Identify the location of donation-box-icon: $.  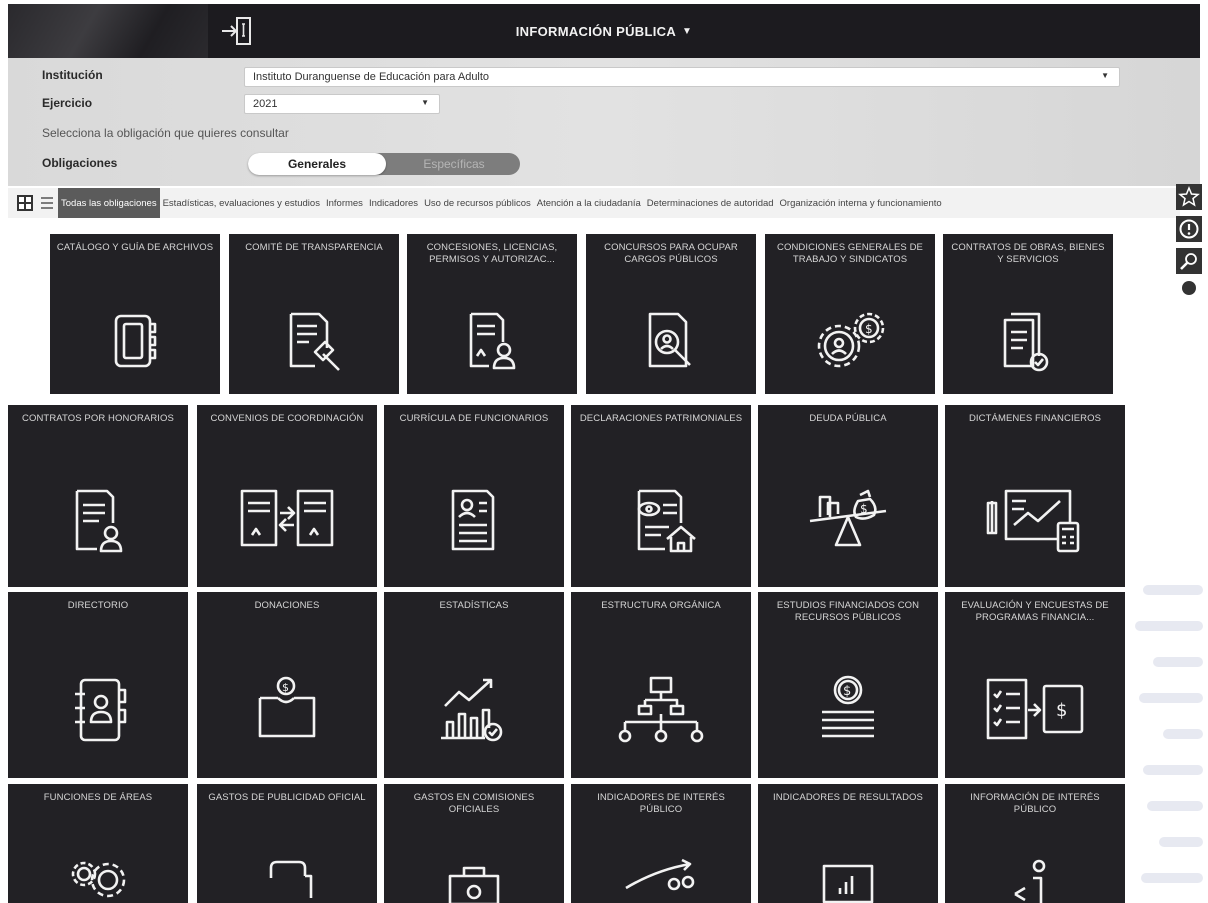
(287, 707).